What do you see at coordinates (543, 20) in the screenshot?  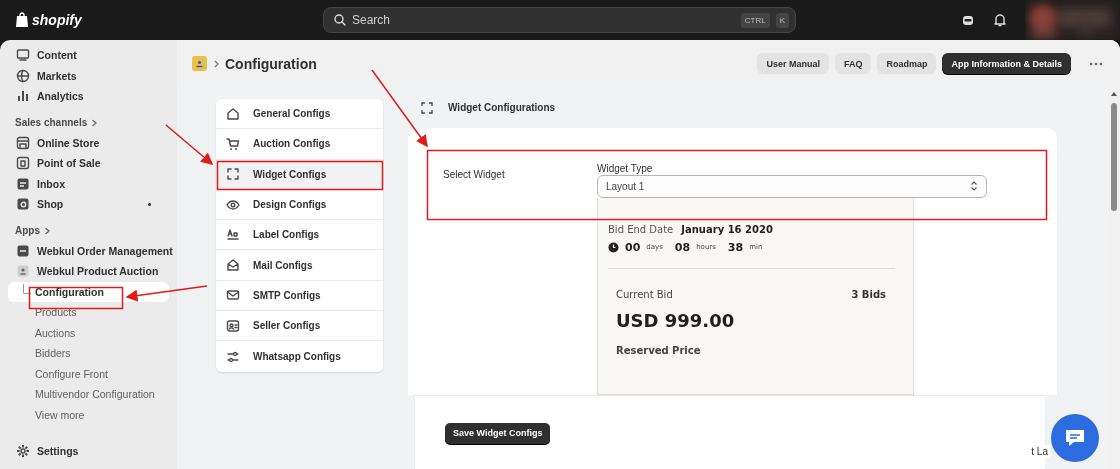 I see `search-input: Search` at bounding box center [543, 20].